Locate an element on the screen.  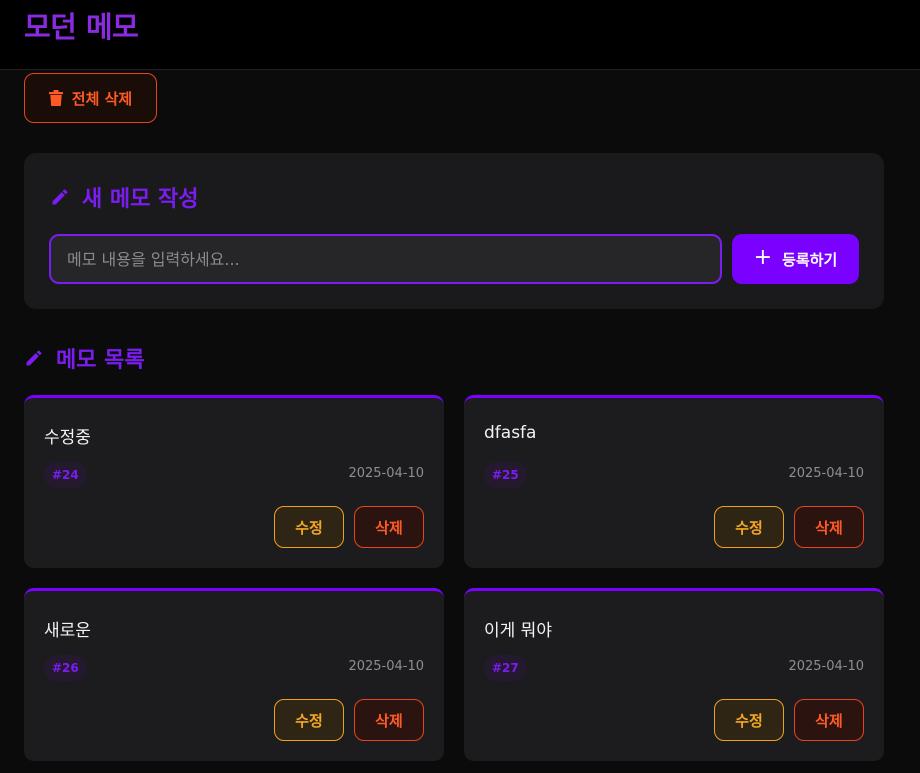
trash-icon is located at coordinates (55, 98).